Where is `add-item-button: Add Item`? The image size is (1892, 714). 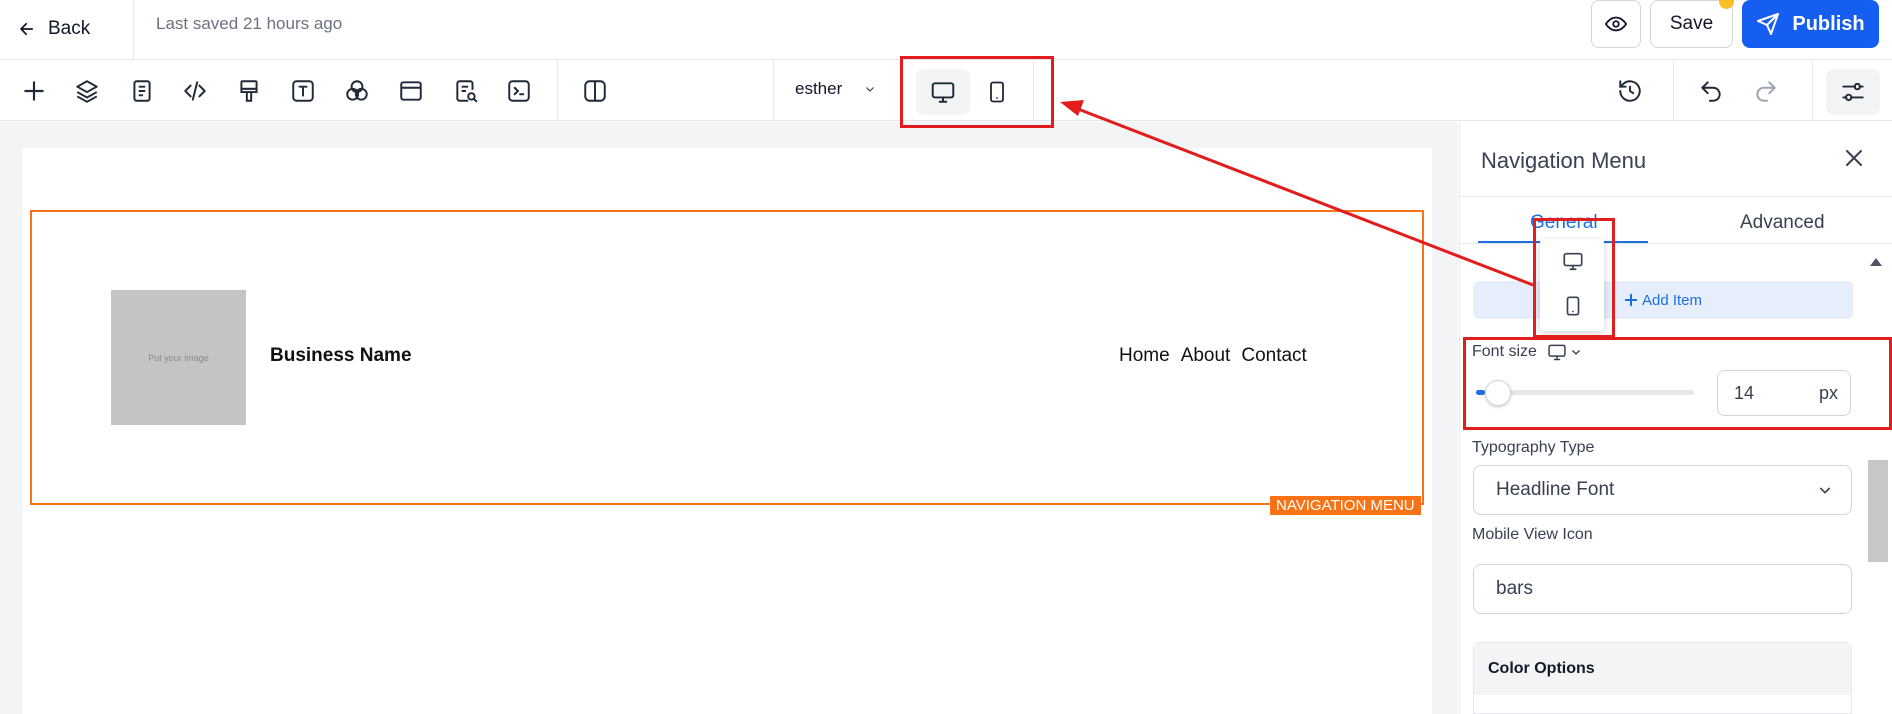 add-item-button: Add Item is located at coordinates (1663, 300).